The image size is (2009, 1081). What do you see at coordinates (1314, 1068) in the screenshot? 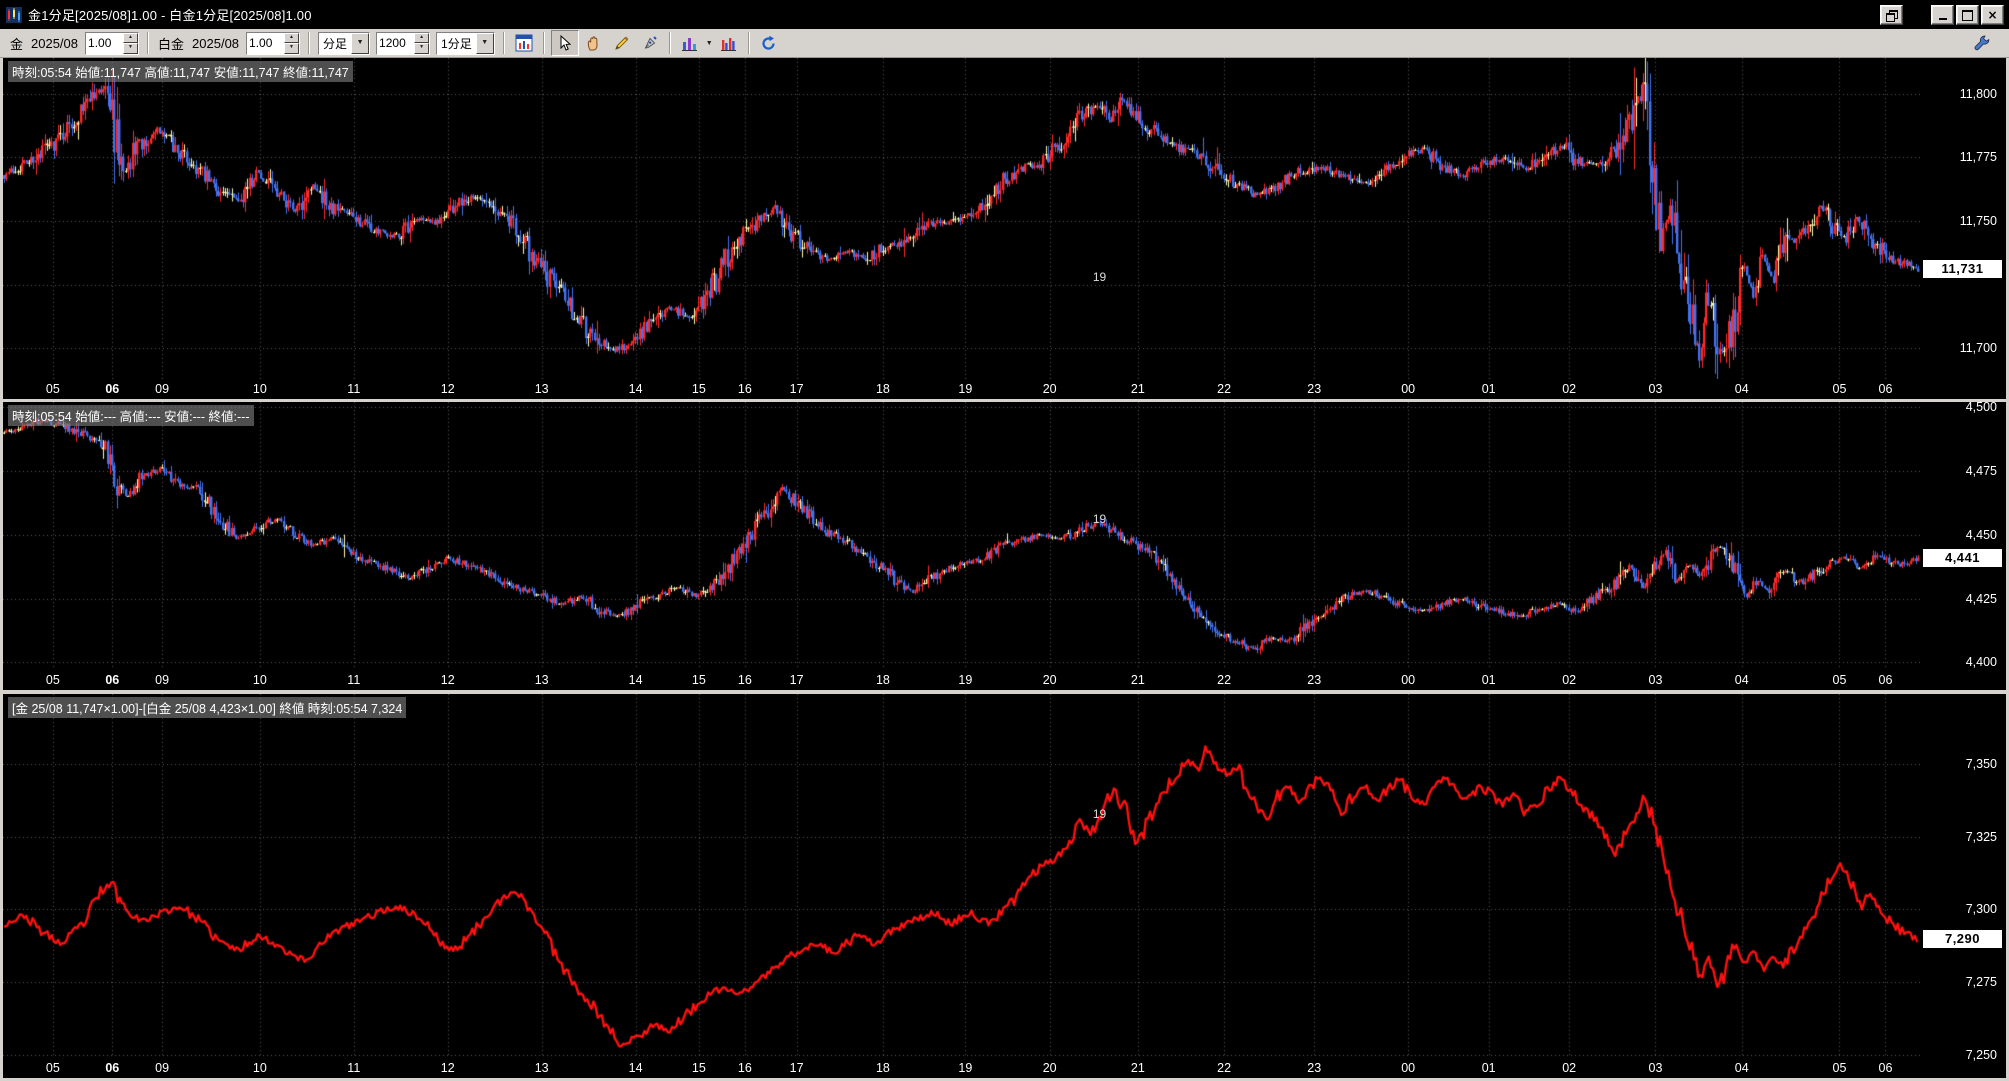
I see `time-axis-label: 23` at bounding box center [1314, 1068].